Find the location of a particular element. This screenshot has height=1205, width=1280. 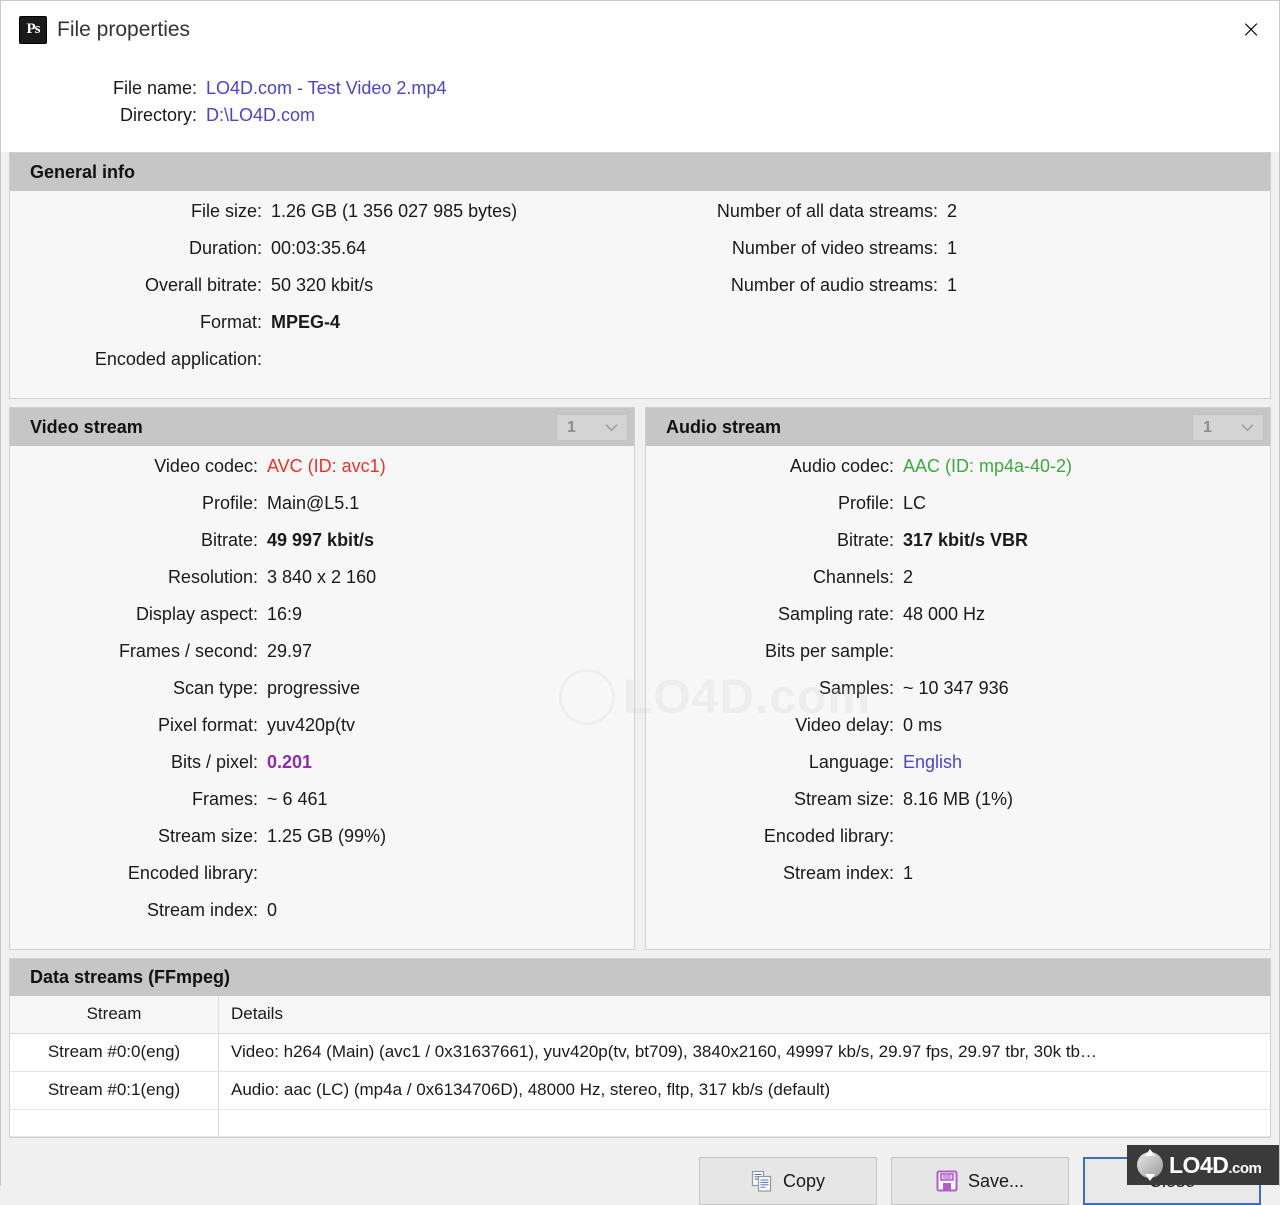

audio-language-row: Language: English is located at coordinates (958, 770).